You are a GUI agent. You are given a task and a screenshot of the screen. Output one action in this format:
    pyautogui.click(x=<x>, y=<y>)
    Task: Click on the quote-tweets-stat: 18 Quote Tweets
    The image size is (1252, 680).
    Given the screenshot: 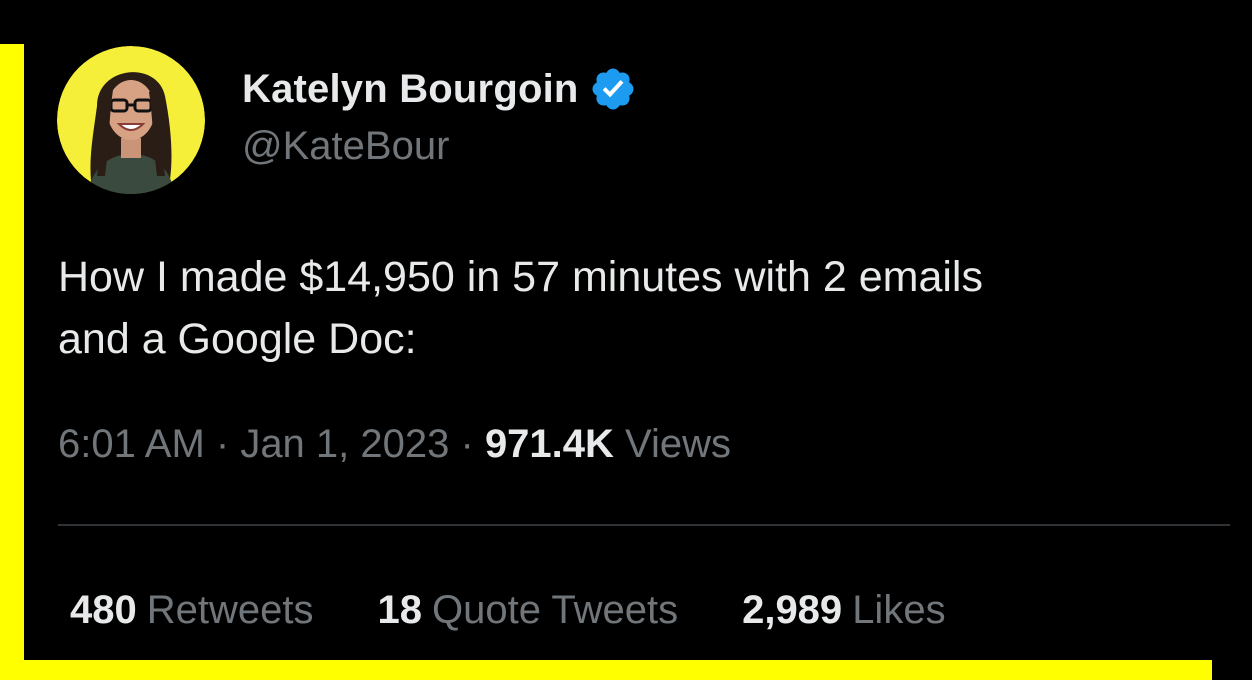 What is the action you would take?
    pyautogui.click(x=528, y=610)
    